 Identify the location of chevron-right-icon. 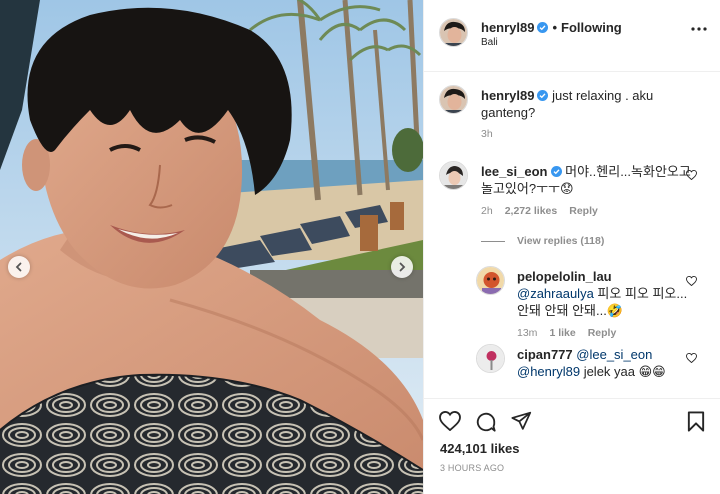
(402, 267).